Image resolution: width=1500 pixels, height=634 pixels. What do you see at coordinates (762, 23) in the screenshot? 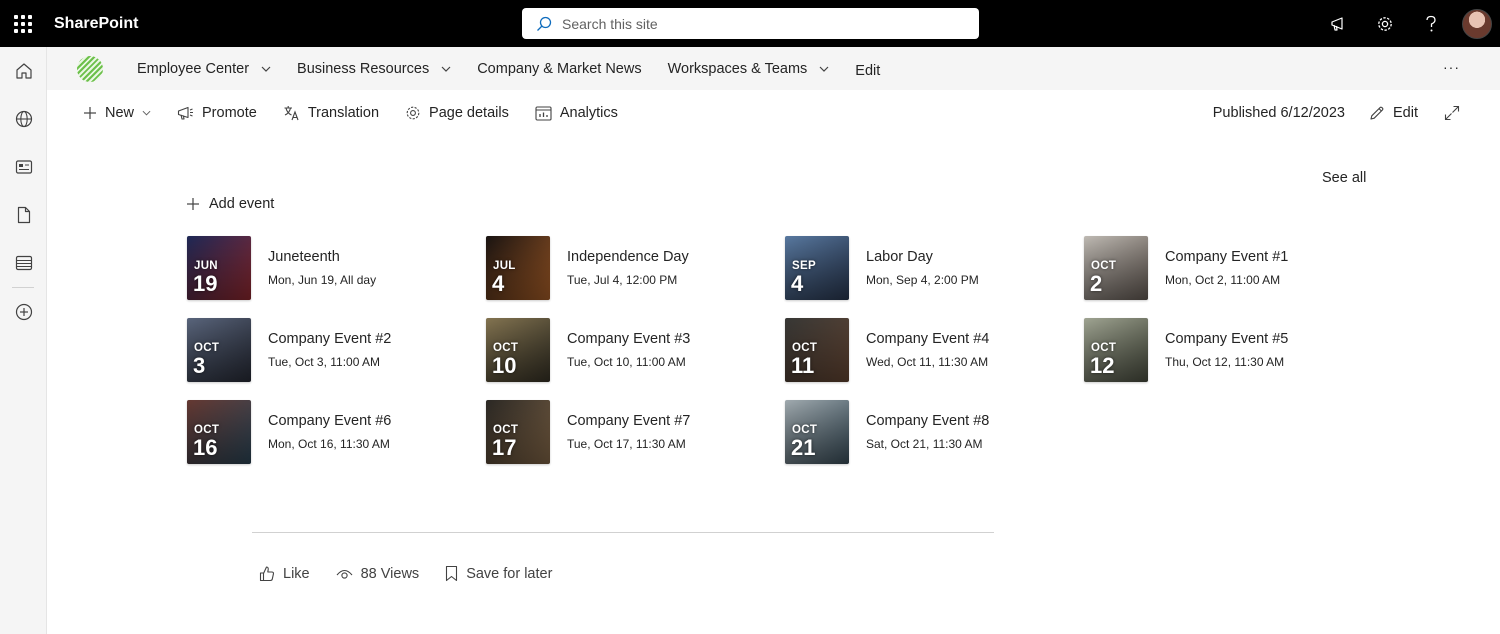
I see `search-input` at bounding box center [762, 23].